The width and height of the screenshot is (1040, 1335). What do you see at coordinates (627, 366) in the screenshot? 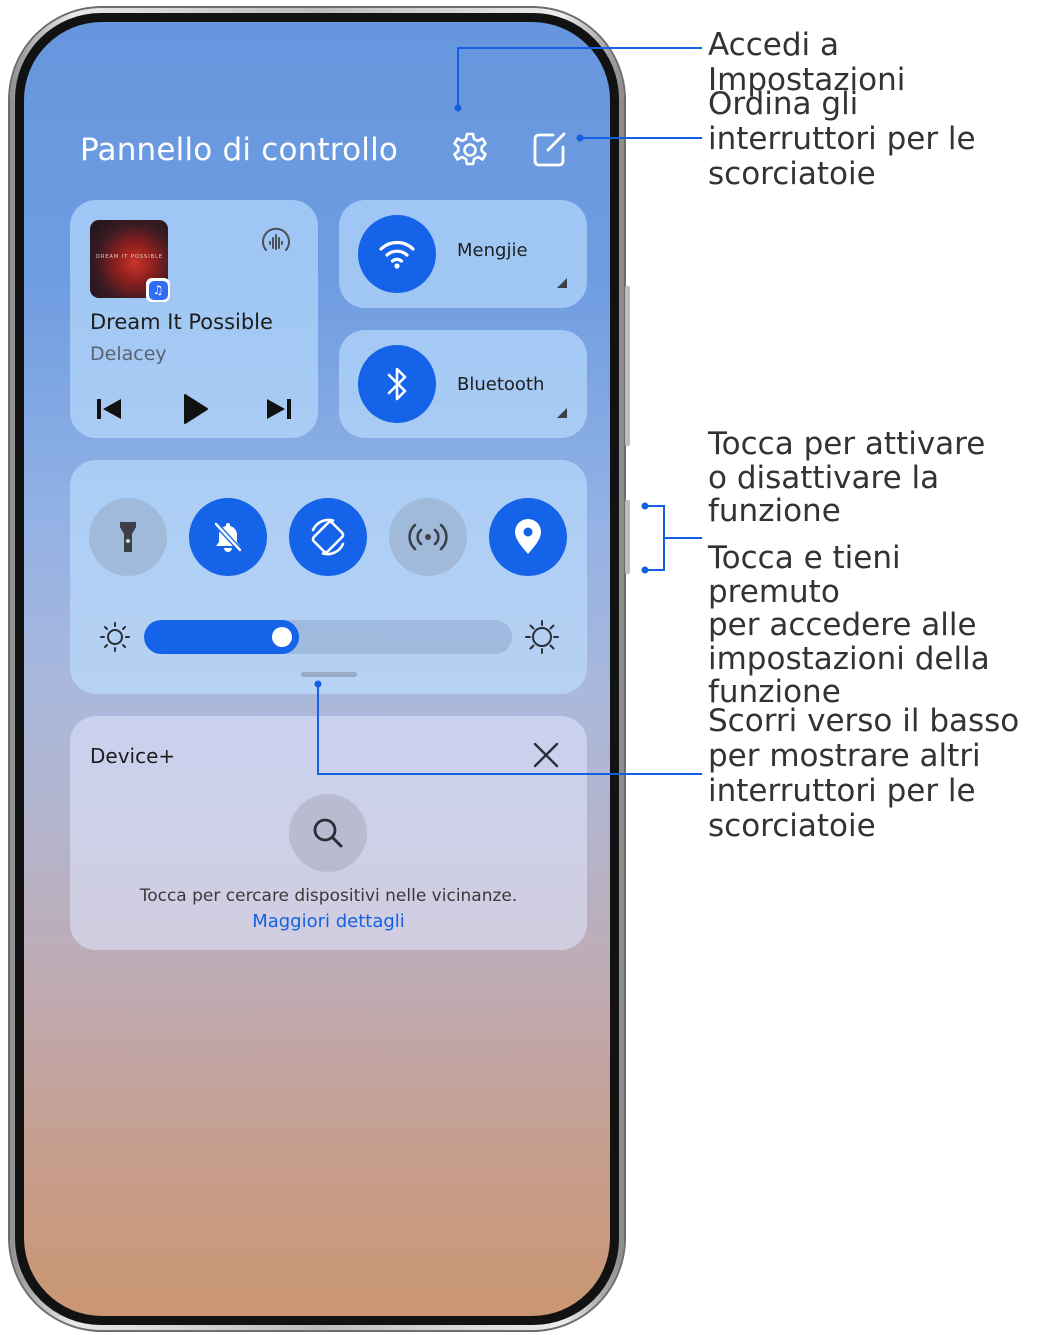
I see `volume-button` at bounding box center [627, 366].